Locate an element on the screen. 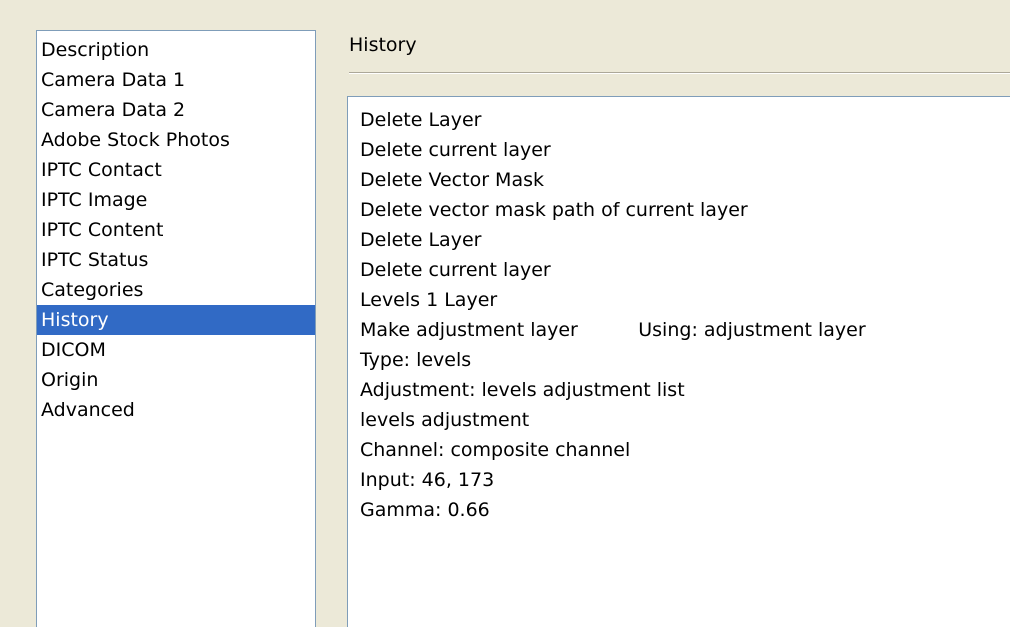  history-line: Type: levels is located at coordinates (416, 360).